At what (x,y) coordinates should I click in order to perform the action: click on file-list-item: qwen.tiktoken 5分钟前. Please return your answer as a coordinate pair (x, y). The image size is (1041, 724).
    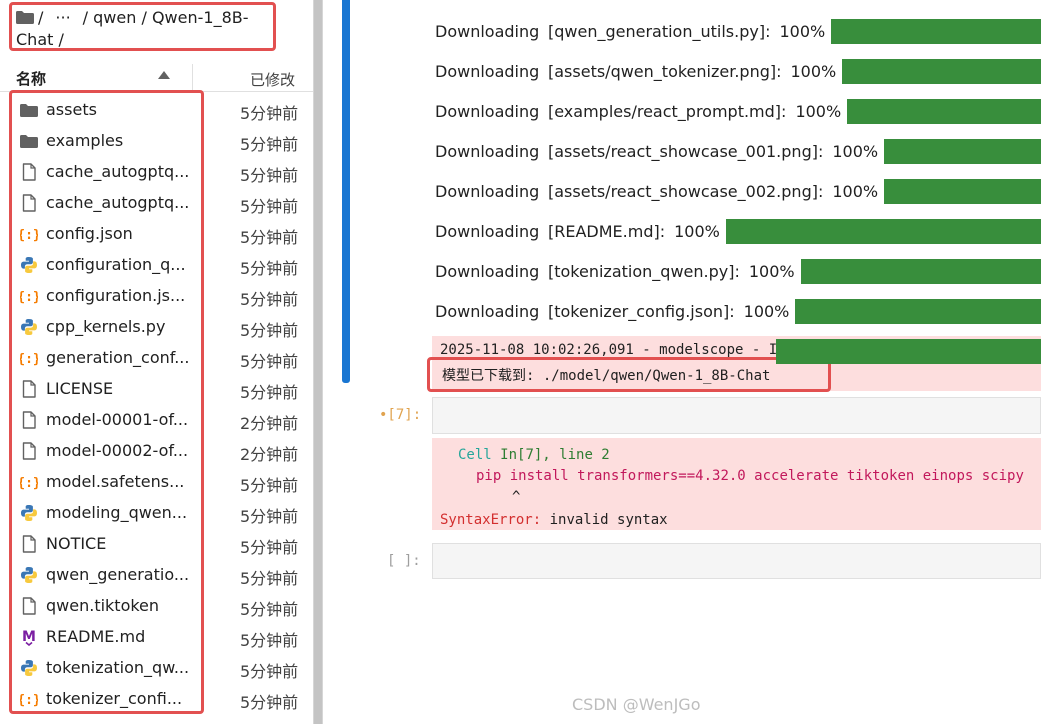
    Looking at the image, I should click on (156, 605).